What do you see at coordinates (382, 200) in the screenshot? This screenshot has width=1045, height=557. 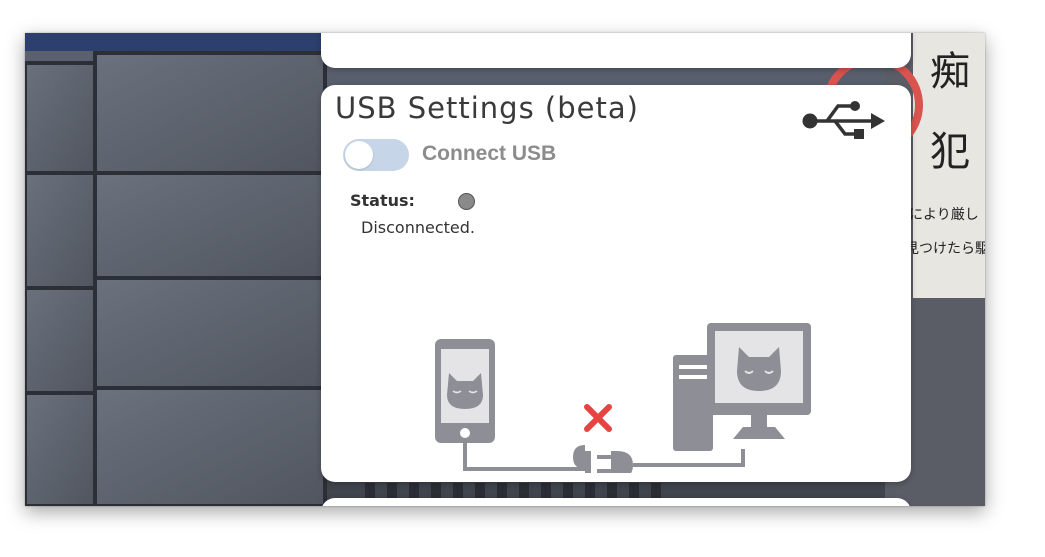 I see `status-label: Status:` at bounding box center [382, 200].